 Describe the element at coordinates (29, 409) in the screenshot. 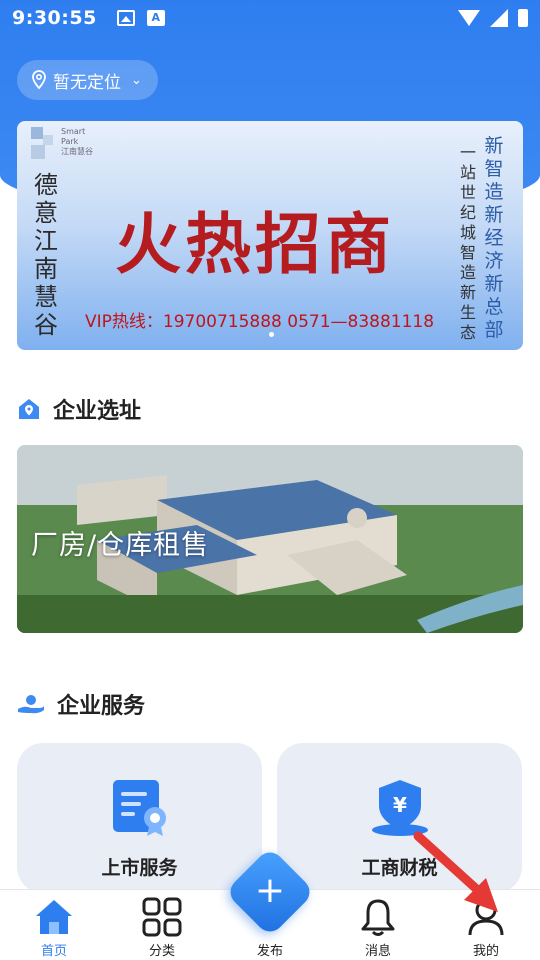

I see `house-location-icon` at that location.